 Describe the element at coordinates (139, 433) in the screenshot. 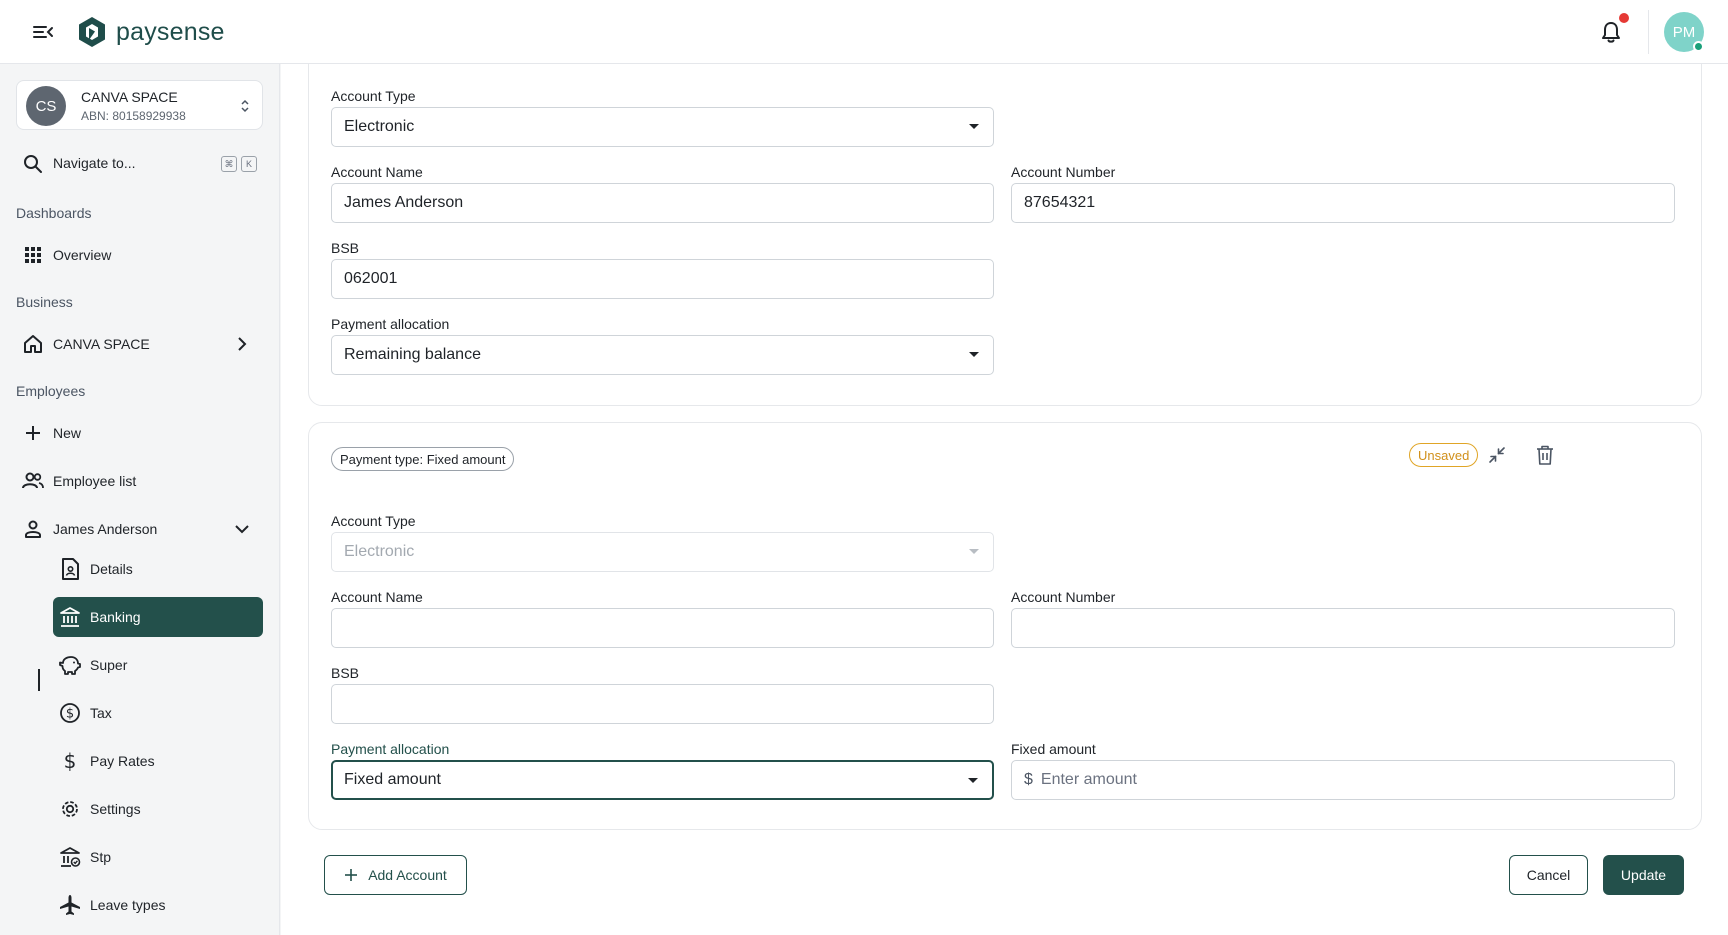

I see `sidebar-item-new: New` at that location.